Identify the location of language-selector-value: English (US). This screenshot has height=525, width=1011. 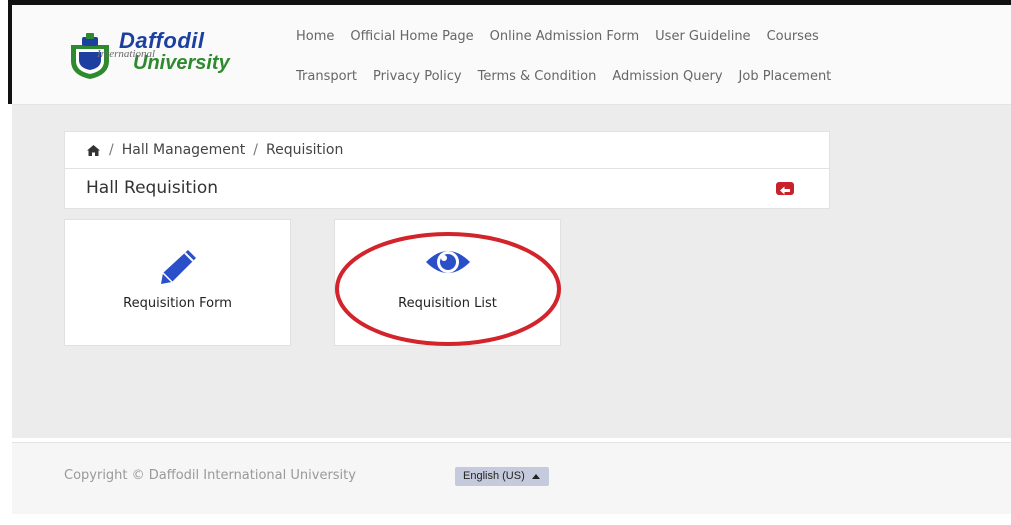
(494, 476).